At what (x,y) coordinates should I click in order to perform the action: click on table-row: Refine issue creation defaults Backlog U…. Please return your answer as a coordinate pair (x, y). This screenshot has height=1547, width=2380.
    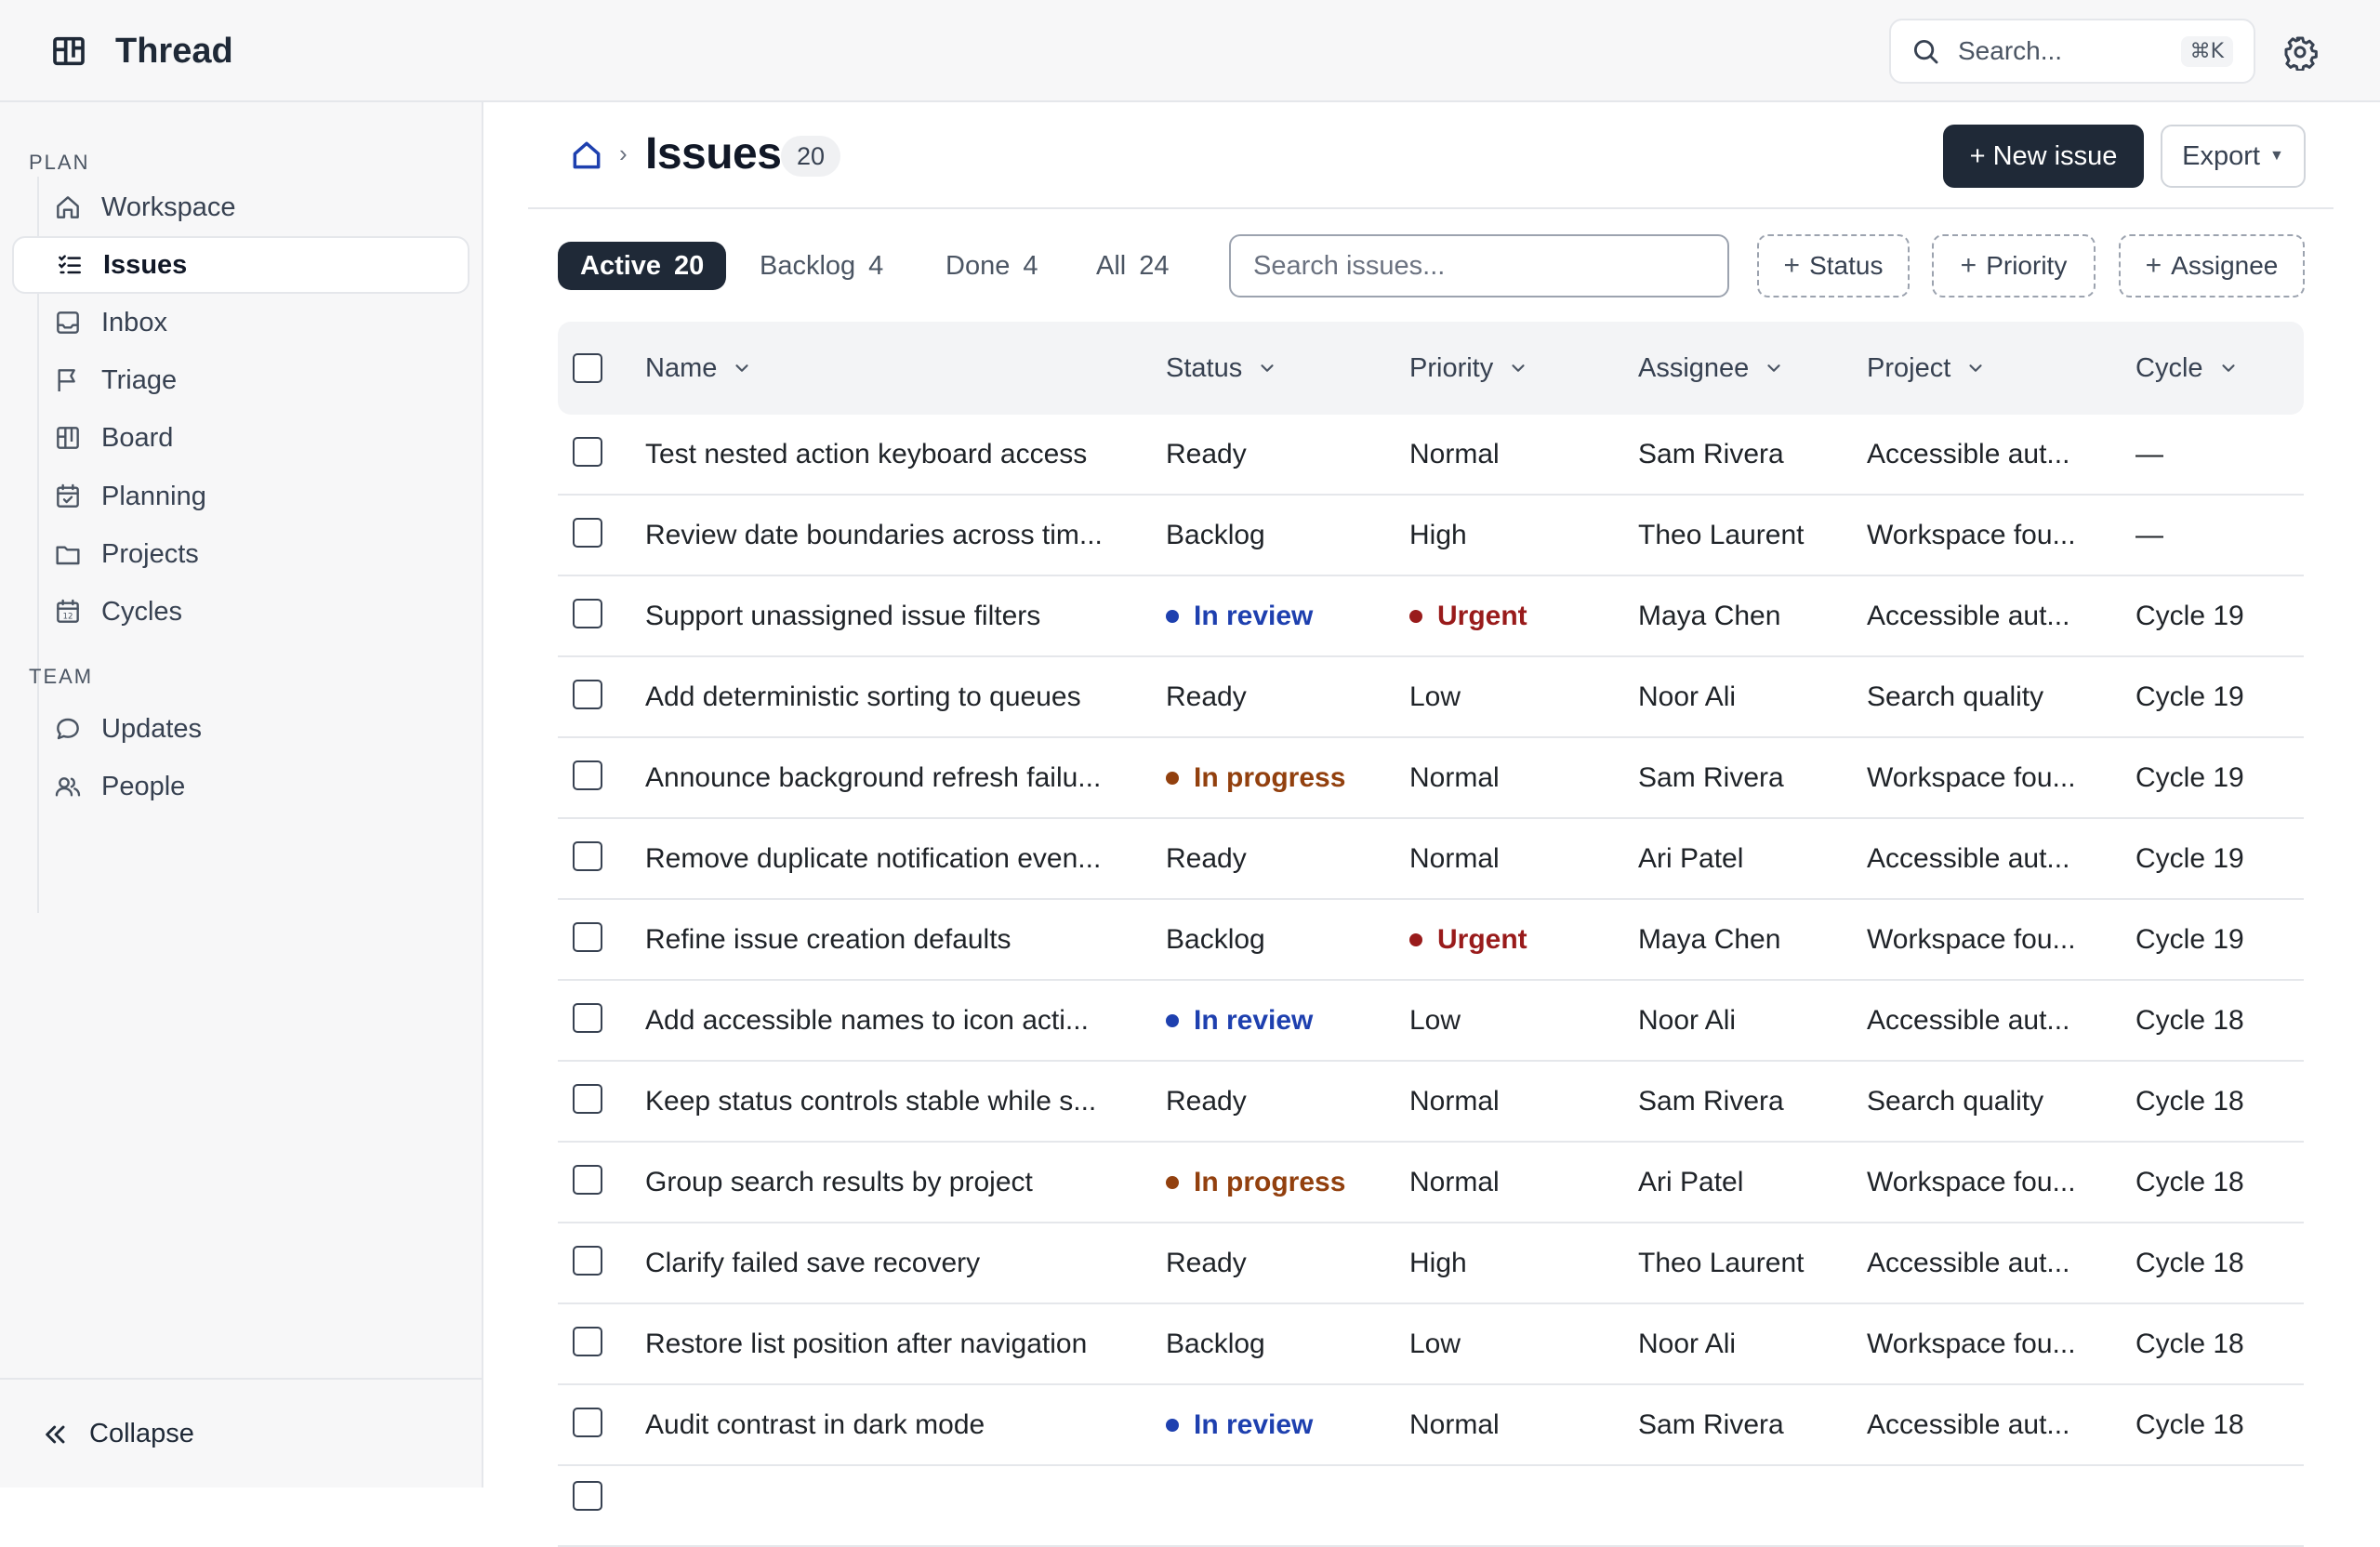
    Looking at the image, I should click on (1431, 940).